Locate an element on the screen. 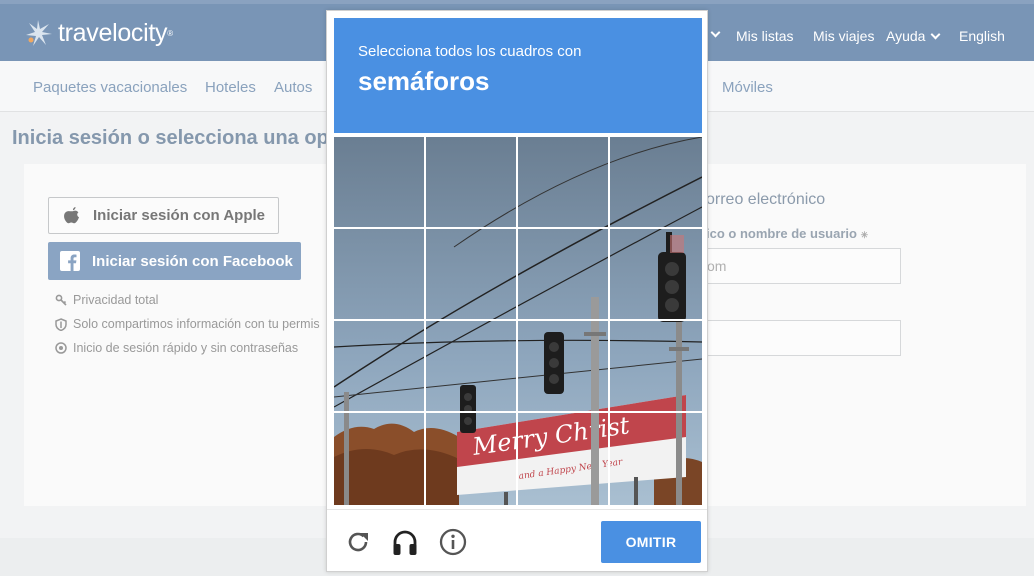 The height and width of the screenshot is (576, 1034). facebook-icon is located at coordinates (70, 261).